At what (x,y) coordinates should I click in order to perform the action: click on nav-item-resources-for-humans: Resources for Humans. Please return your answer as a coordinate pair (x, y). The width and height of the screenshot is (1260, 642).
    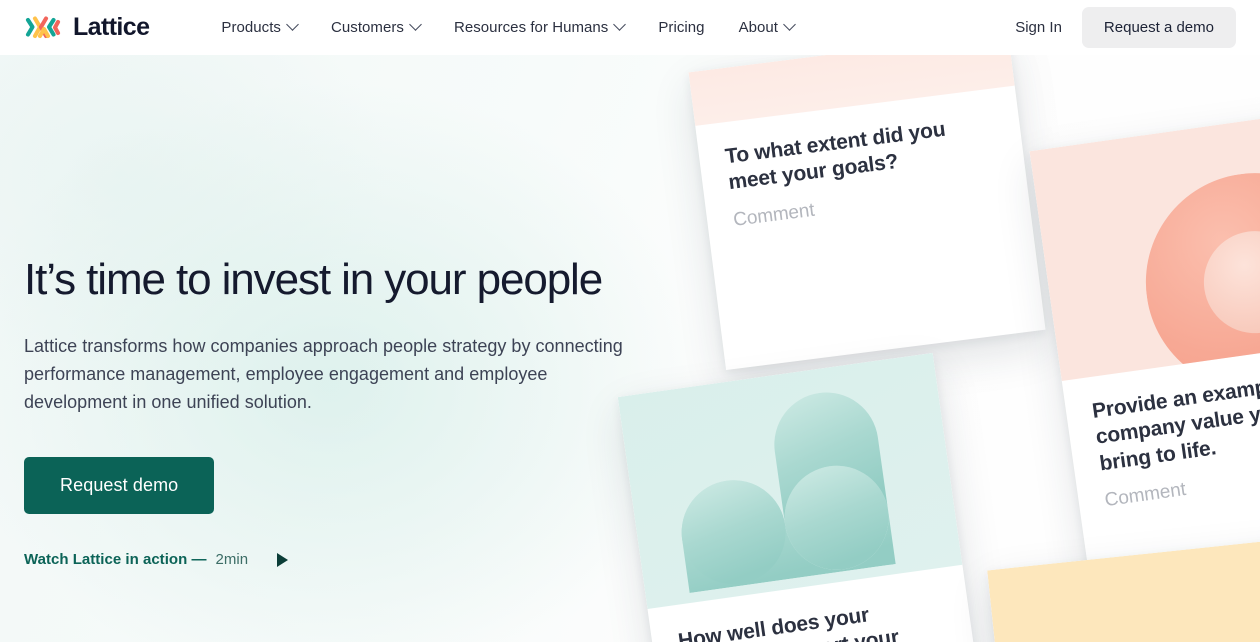
    Looking at the image, I should click on (539, 27).